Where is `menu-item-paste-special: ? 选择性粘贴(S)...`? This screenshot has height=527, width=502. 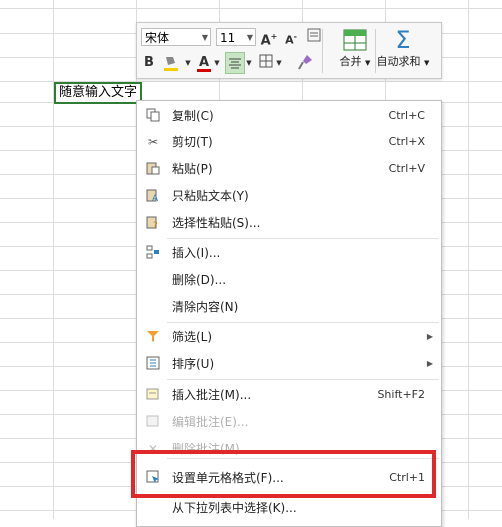 menu-item-paste-special: ? 选择性粘贴(S)... is located at coordinates (289, 223).